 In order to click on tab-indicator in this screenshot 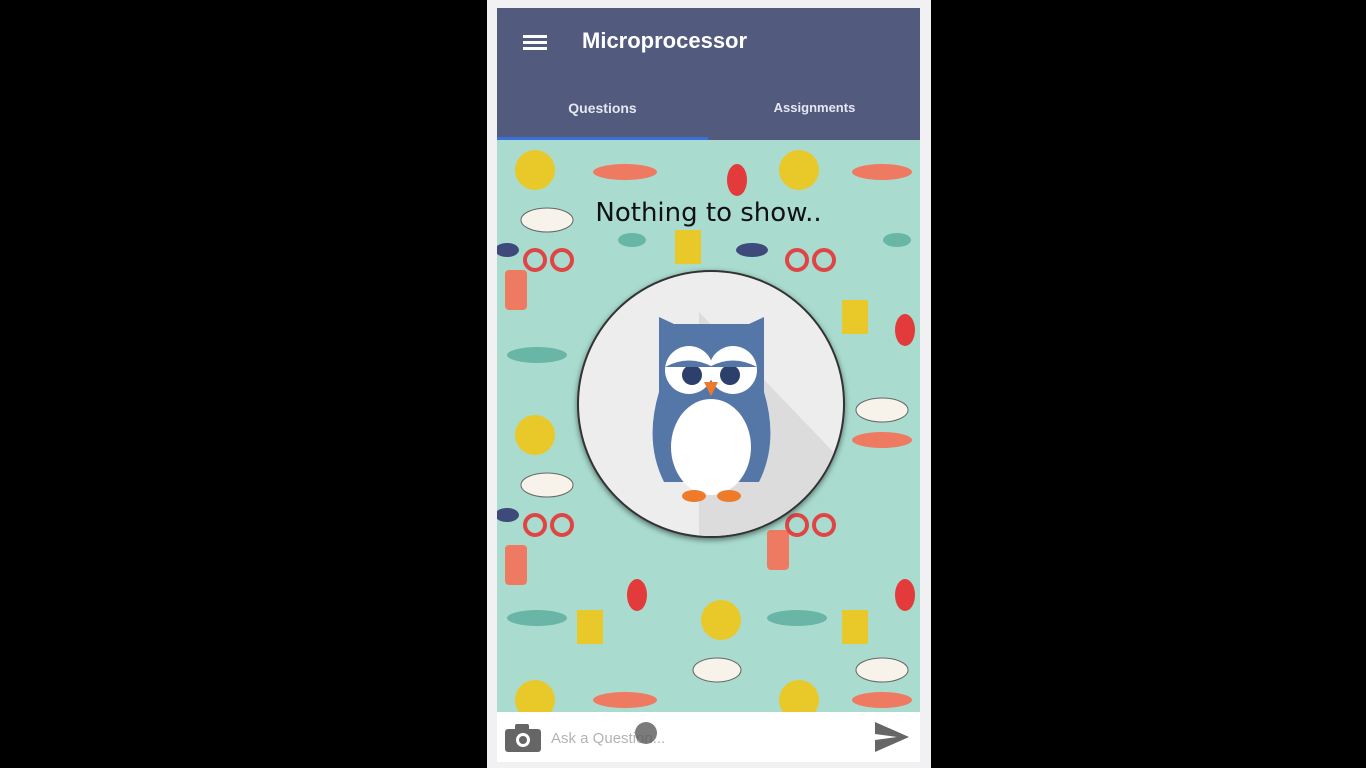, I will do `click(602, 138)`.